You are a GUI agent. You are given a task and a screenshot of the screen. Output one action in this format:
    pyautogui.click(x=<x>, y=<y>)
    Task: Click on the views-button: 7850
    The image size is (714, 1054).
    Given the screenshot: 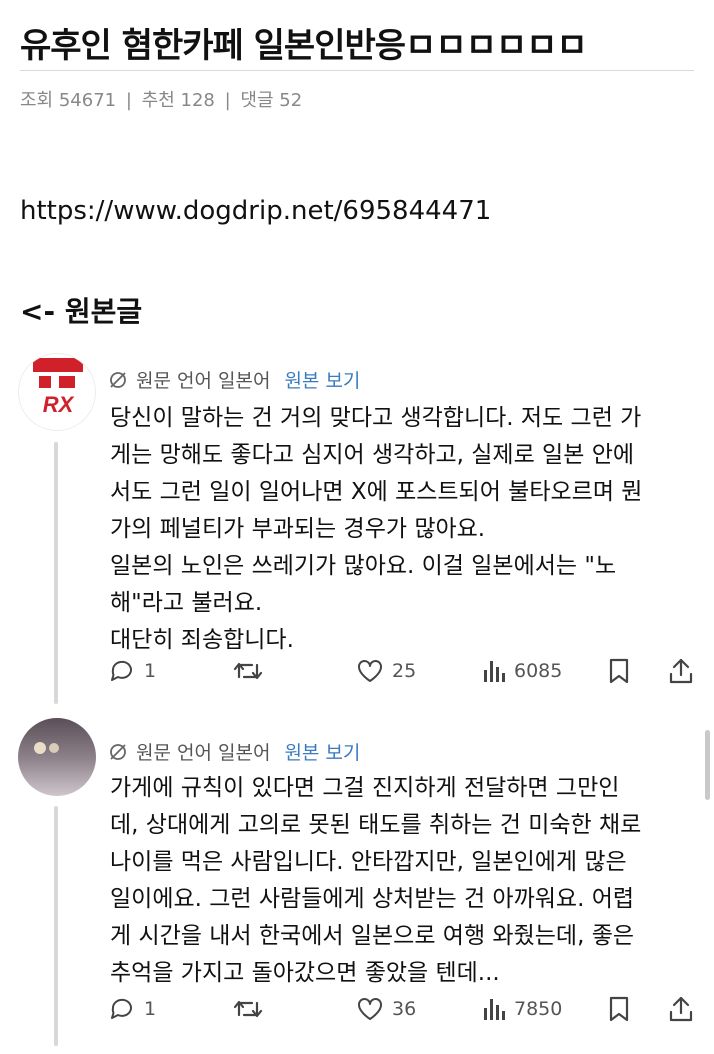 What is the action you would take?
    pyautogui.click(x=522, y=1009)
    